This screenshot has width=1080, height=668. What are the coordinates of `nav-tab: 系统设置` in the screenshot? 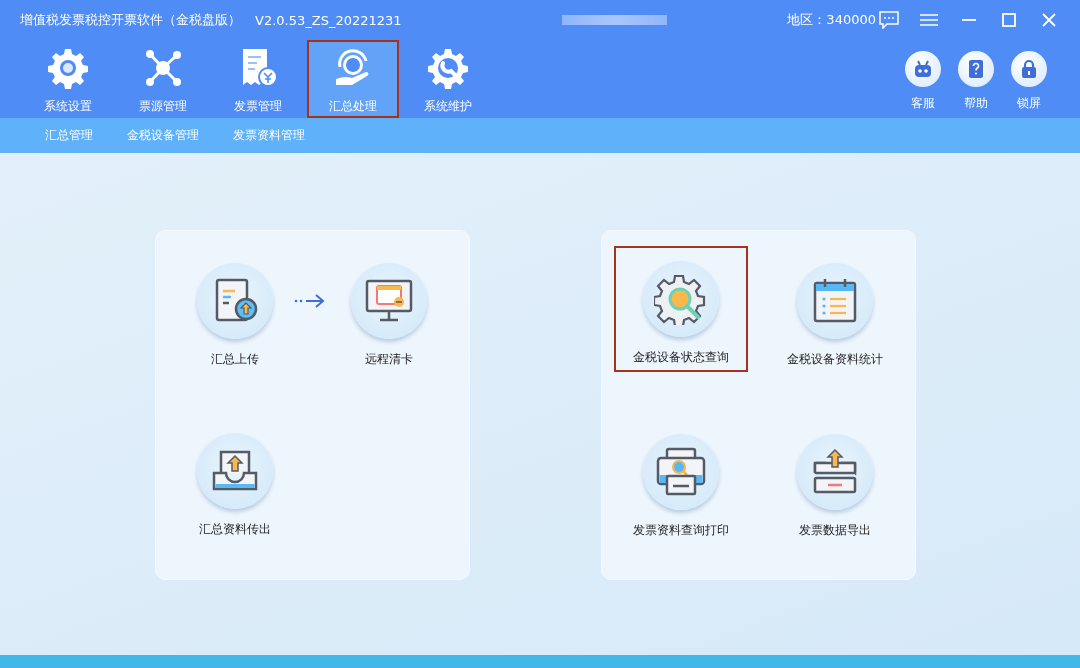 It's located at (68, 79).